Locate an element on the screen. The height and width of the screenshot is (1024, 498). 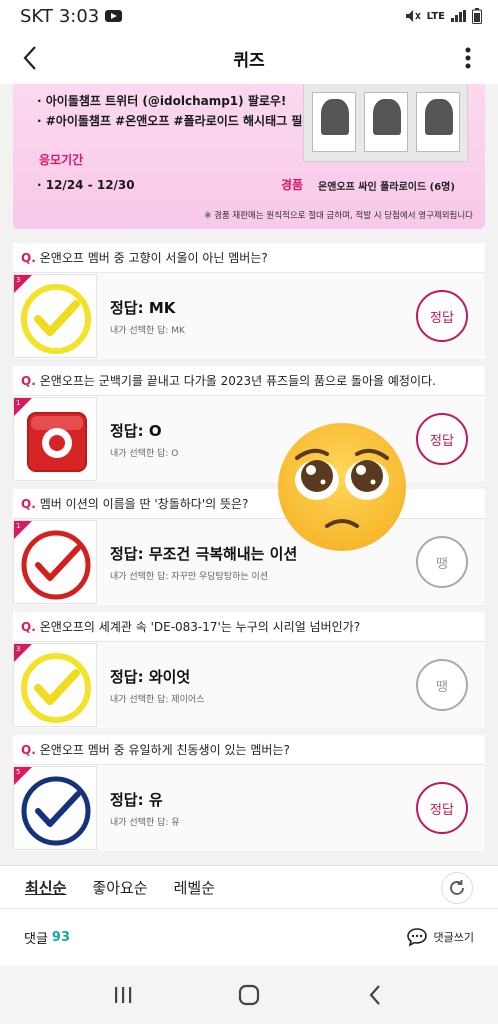
banner-prize: 온앤오프 싸인 폴라로이드 (6명) is located at coordinates (386, 187).